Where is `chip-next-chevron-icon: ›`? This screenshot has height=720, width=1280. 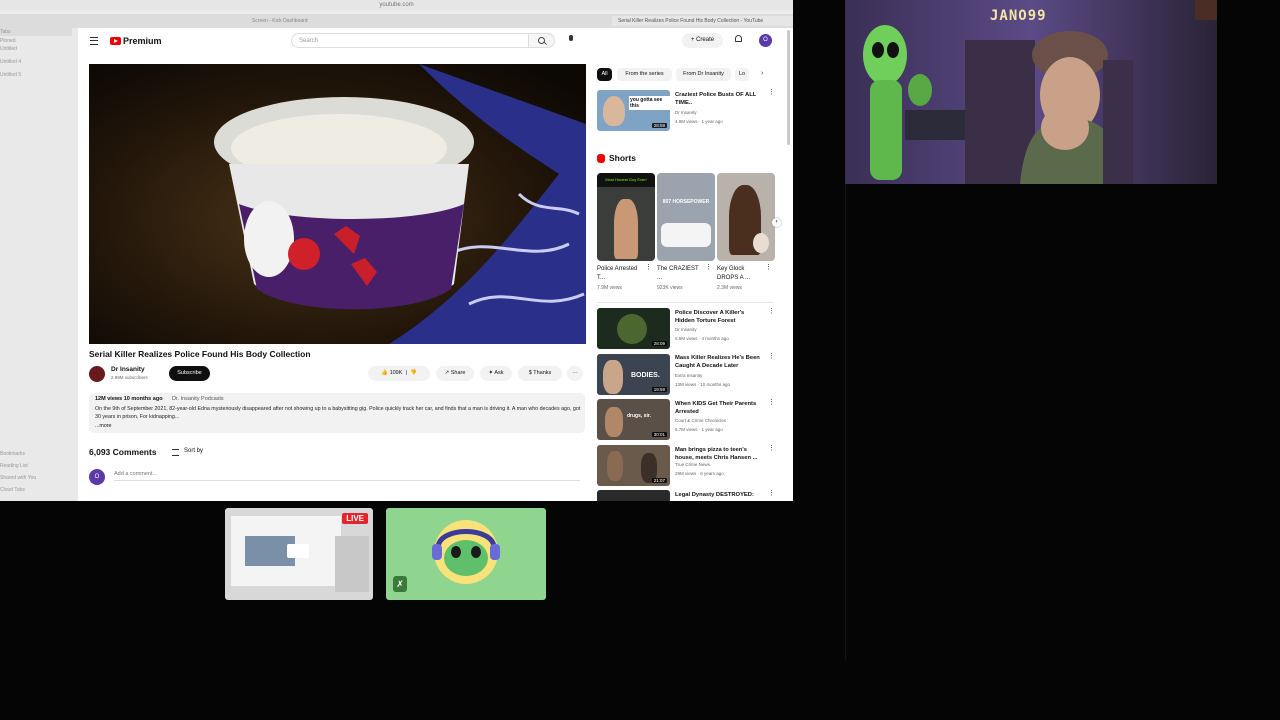 chip-next-chevron-icon: › is located at coordinates (762, 73).